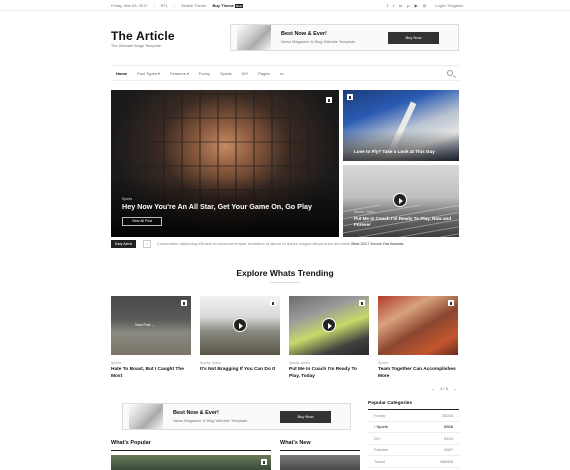 The width and height of the screenshot is (570, 470). What do you see at coordinates (447, 415) in the screenshot?
I see `category-count: 28245` at bounding box center [447, 415].